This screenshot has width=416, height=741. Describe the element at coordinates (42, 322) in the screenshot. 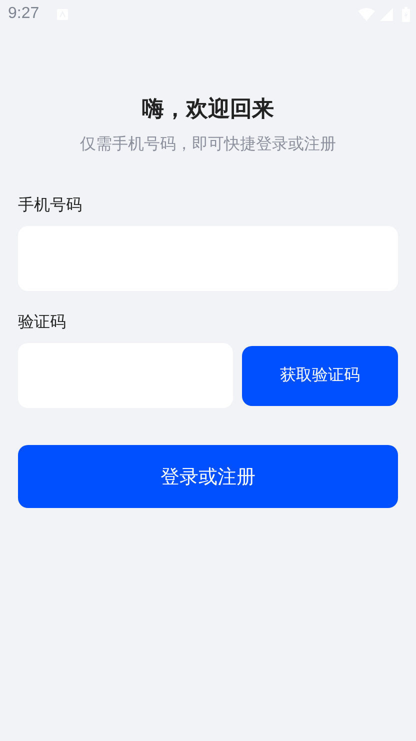

I see `code-label: 验证码` at that location.